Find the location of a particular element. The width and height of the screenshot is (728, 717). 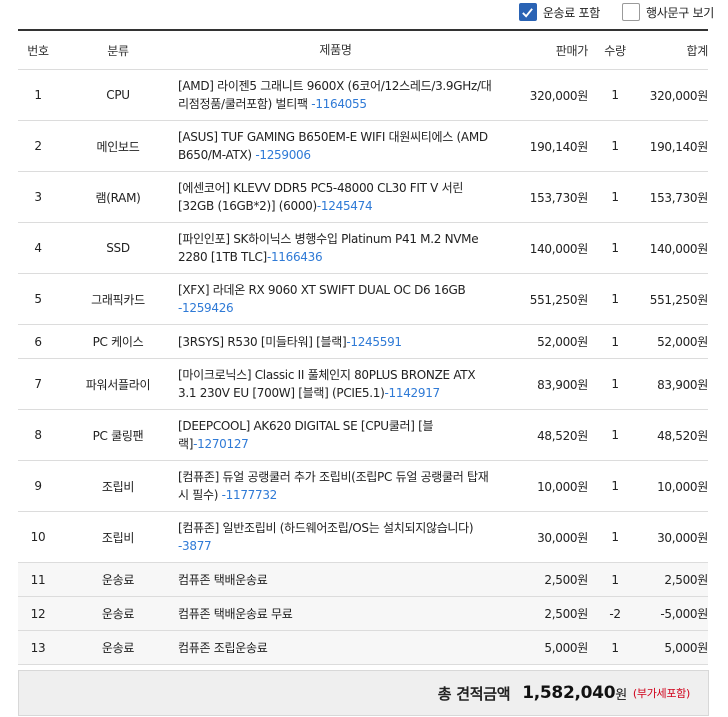

row-category: 메인보드 is located at coordinates (118, 146).